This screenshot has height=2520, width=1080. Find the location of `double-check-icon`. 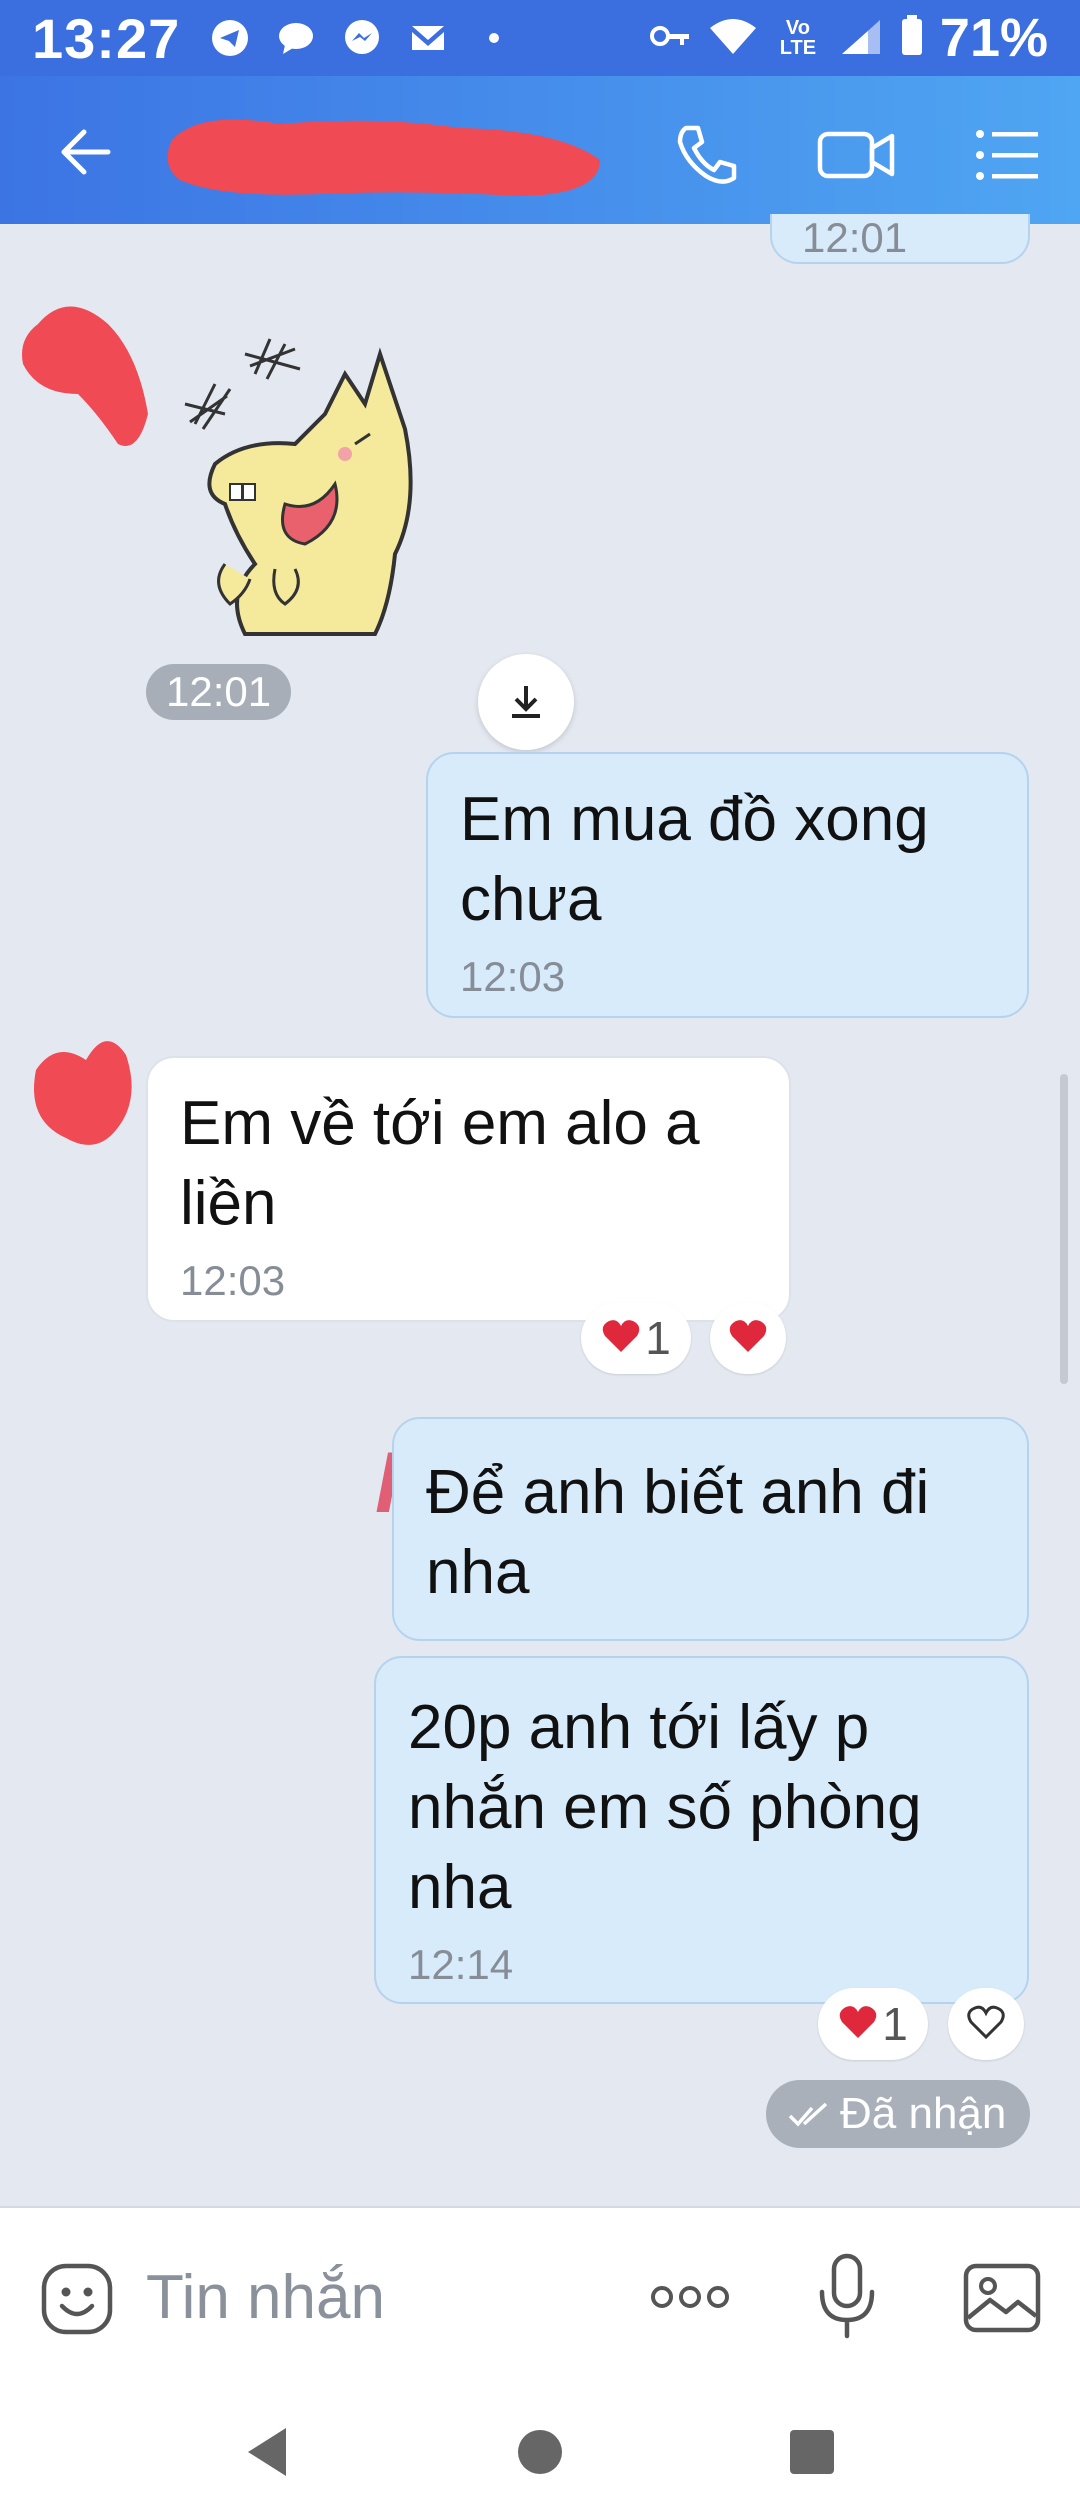

double-check-icon is located at coordinates (808, 2114).